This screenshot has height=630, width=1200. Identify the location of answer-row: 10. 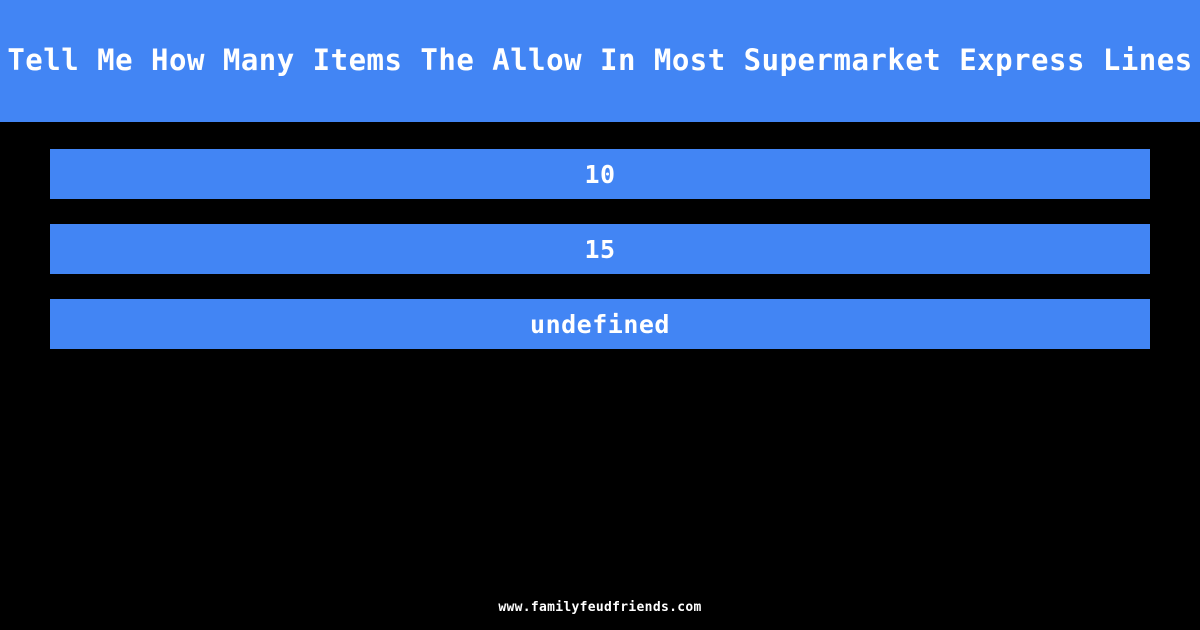
(600, 174).